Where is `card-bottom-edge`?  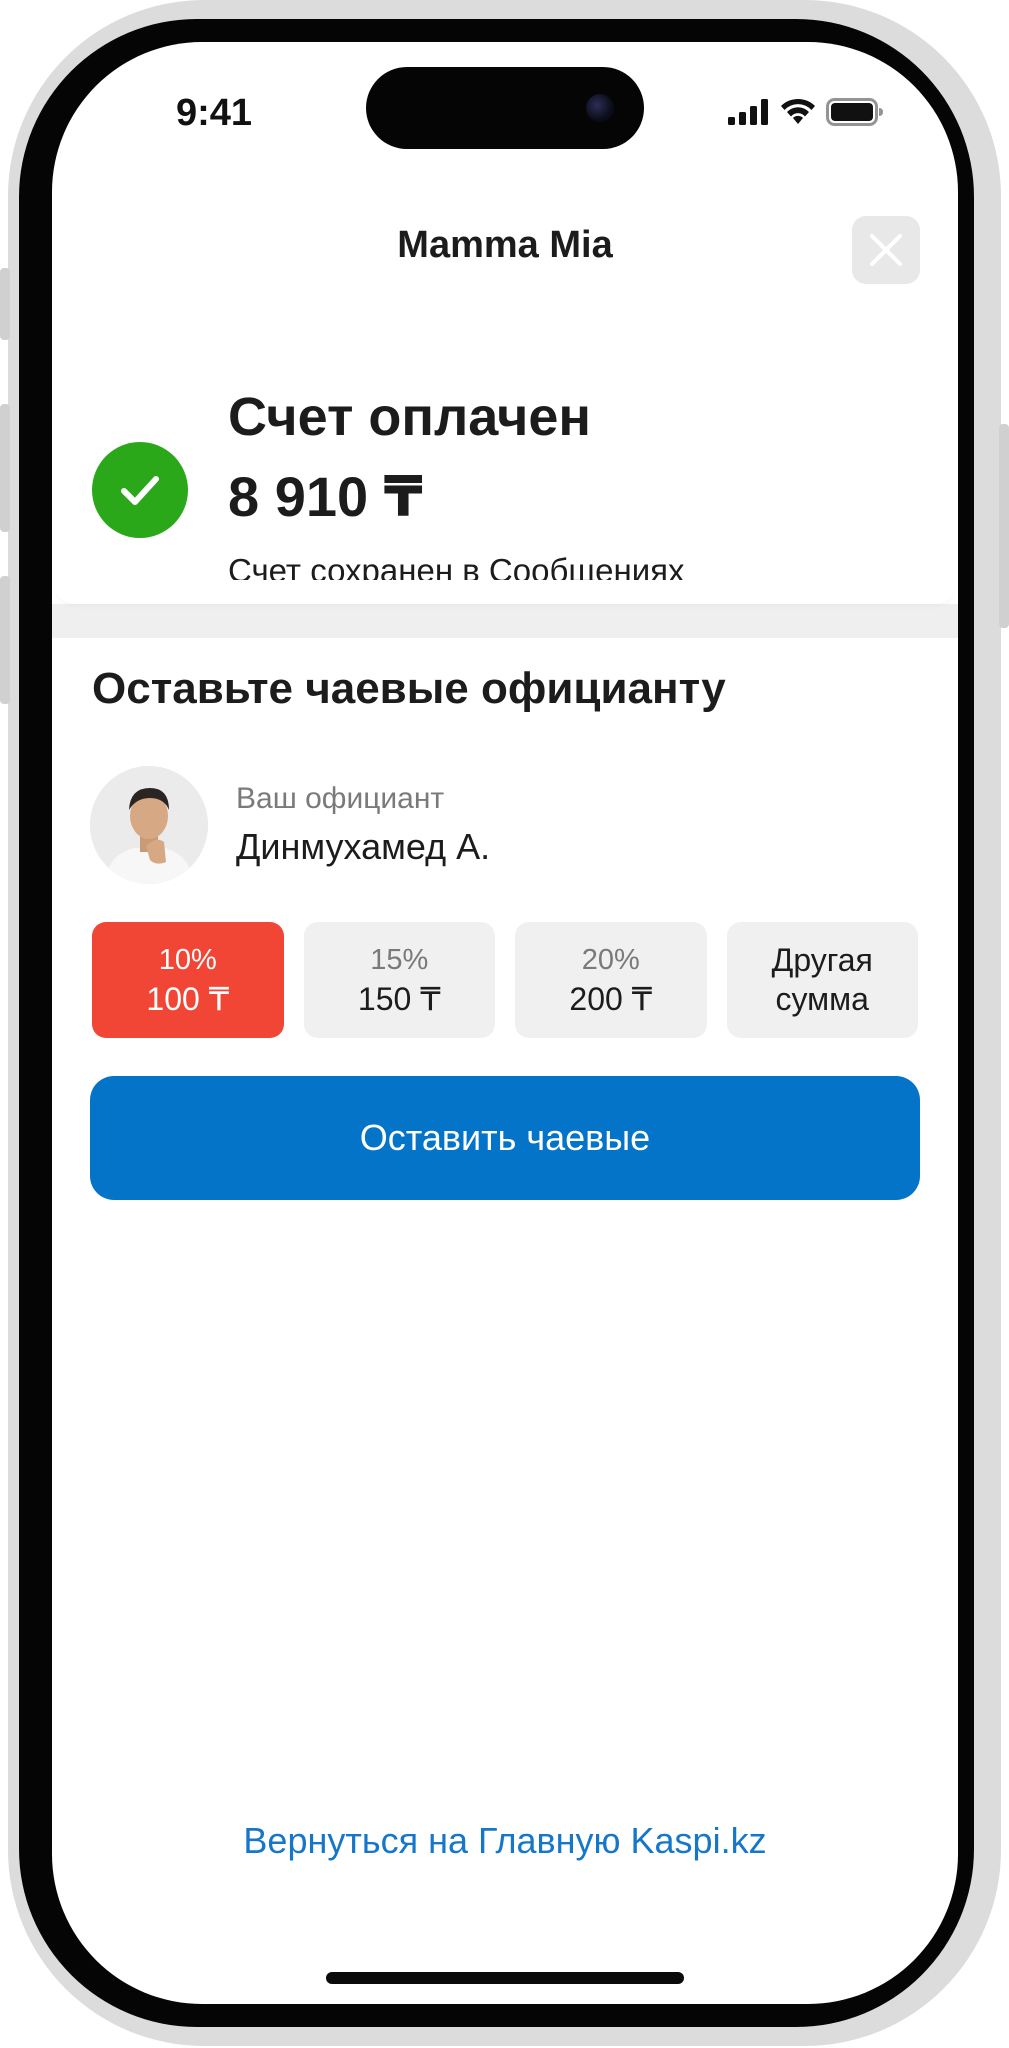
card-bottom-edge is located at coordinates (505, 592).